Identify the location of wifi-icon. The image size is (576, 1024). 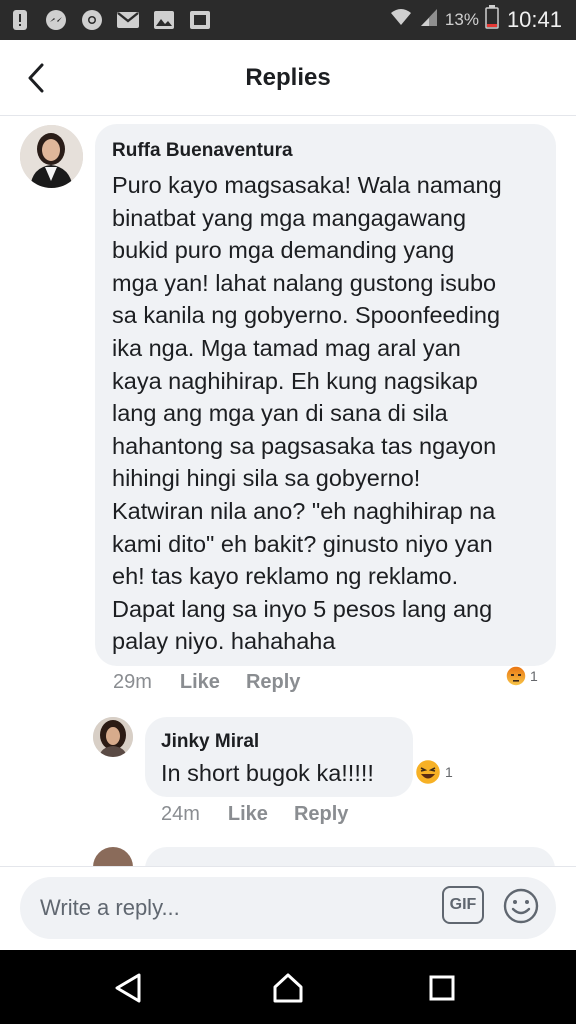
(401, 20).